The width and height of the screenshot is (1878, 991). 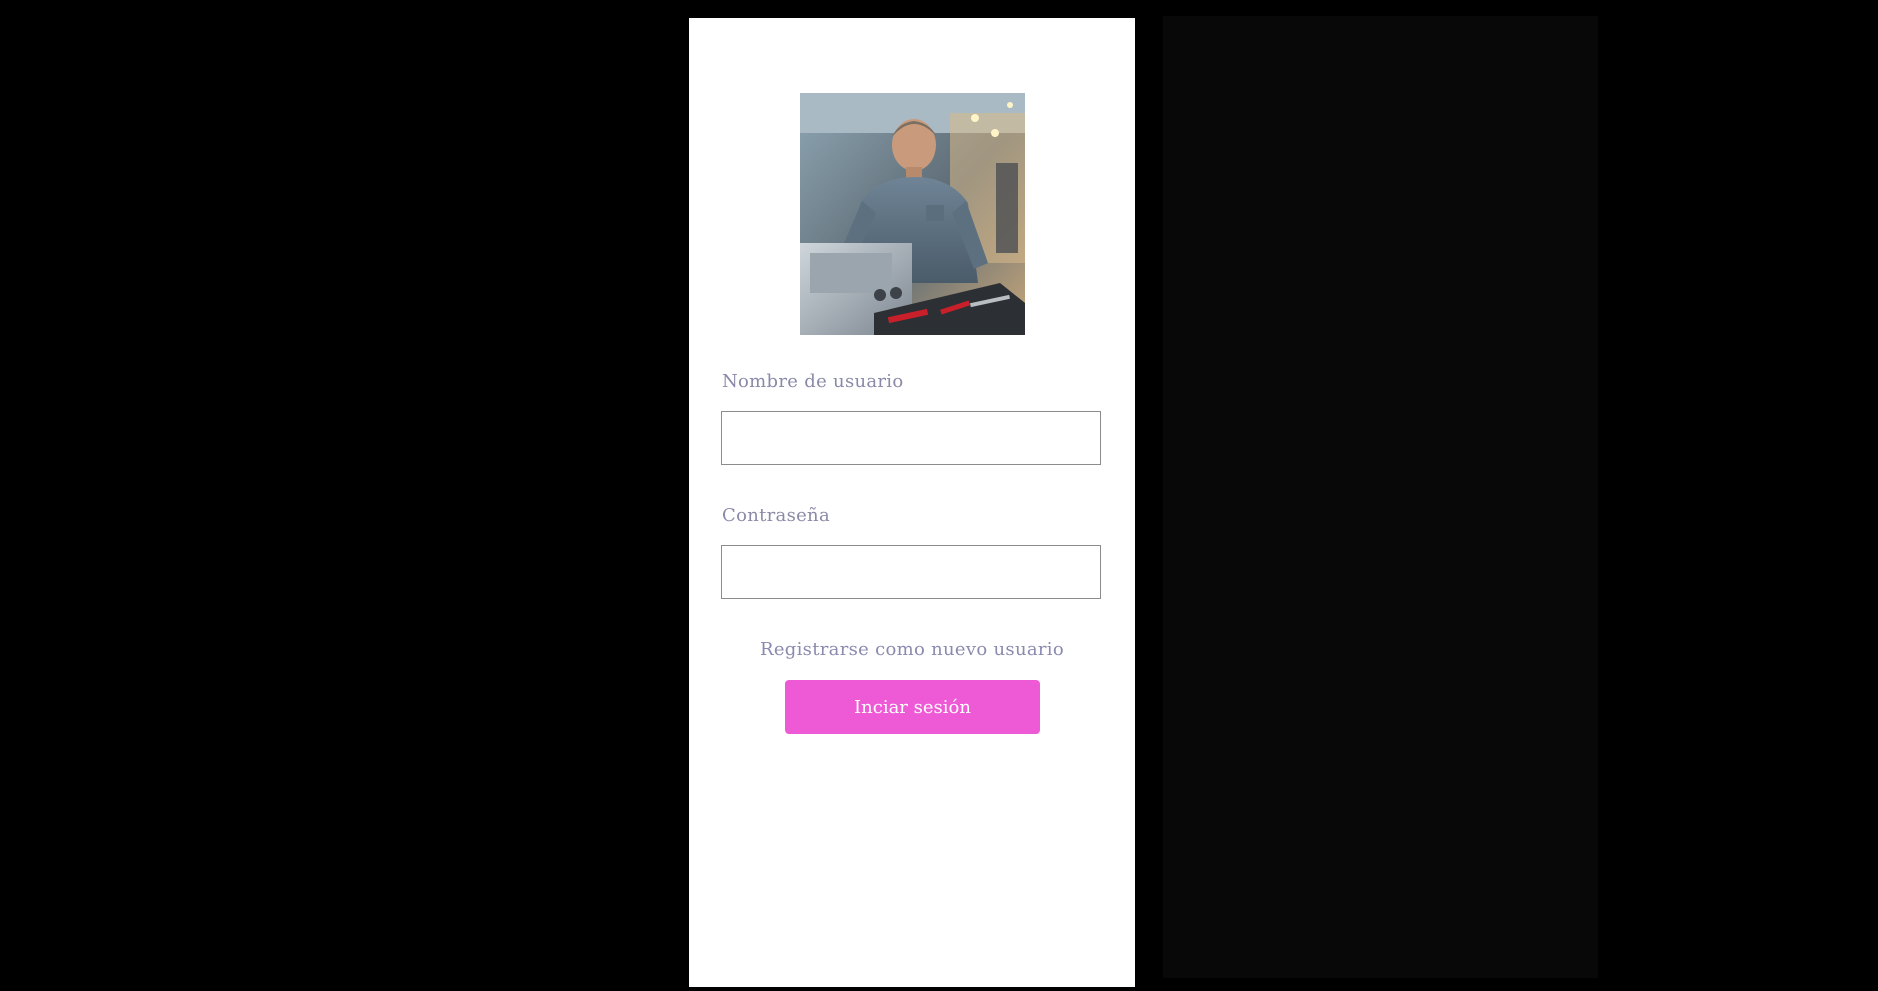 I want to click on technician-photo-icon, so click(x=912, y=214).